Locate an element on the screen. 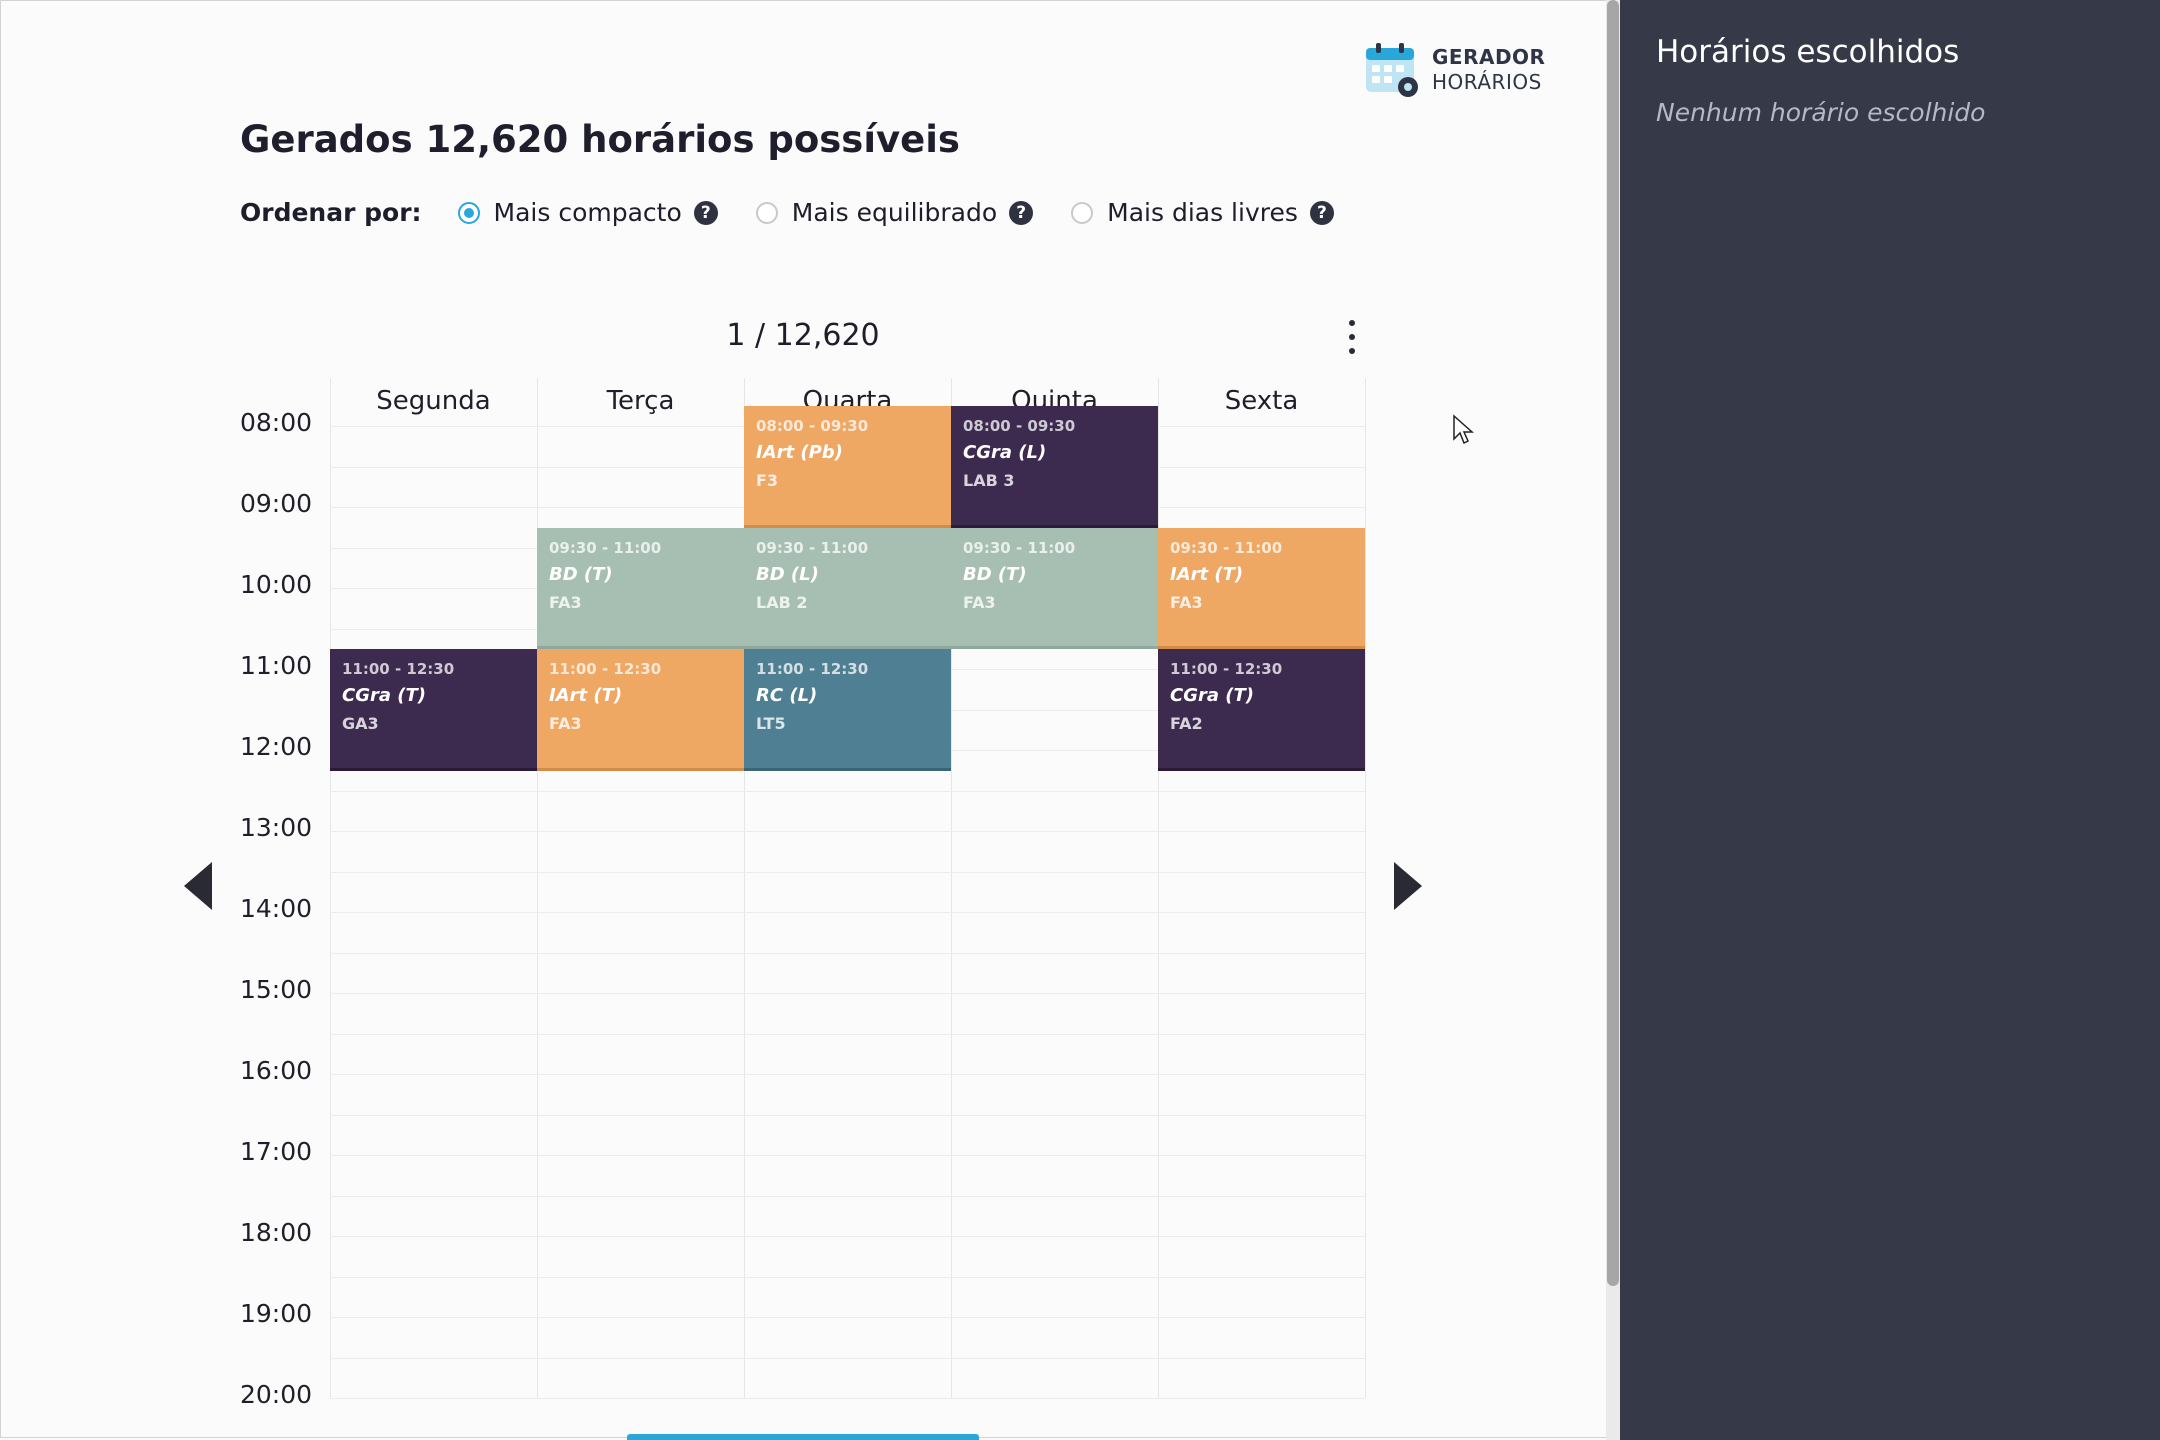 The image size is (2160, 1440). time-label: 13:00 is located at coordinates (276, 827).